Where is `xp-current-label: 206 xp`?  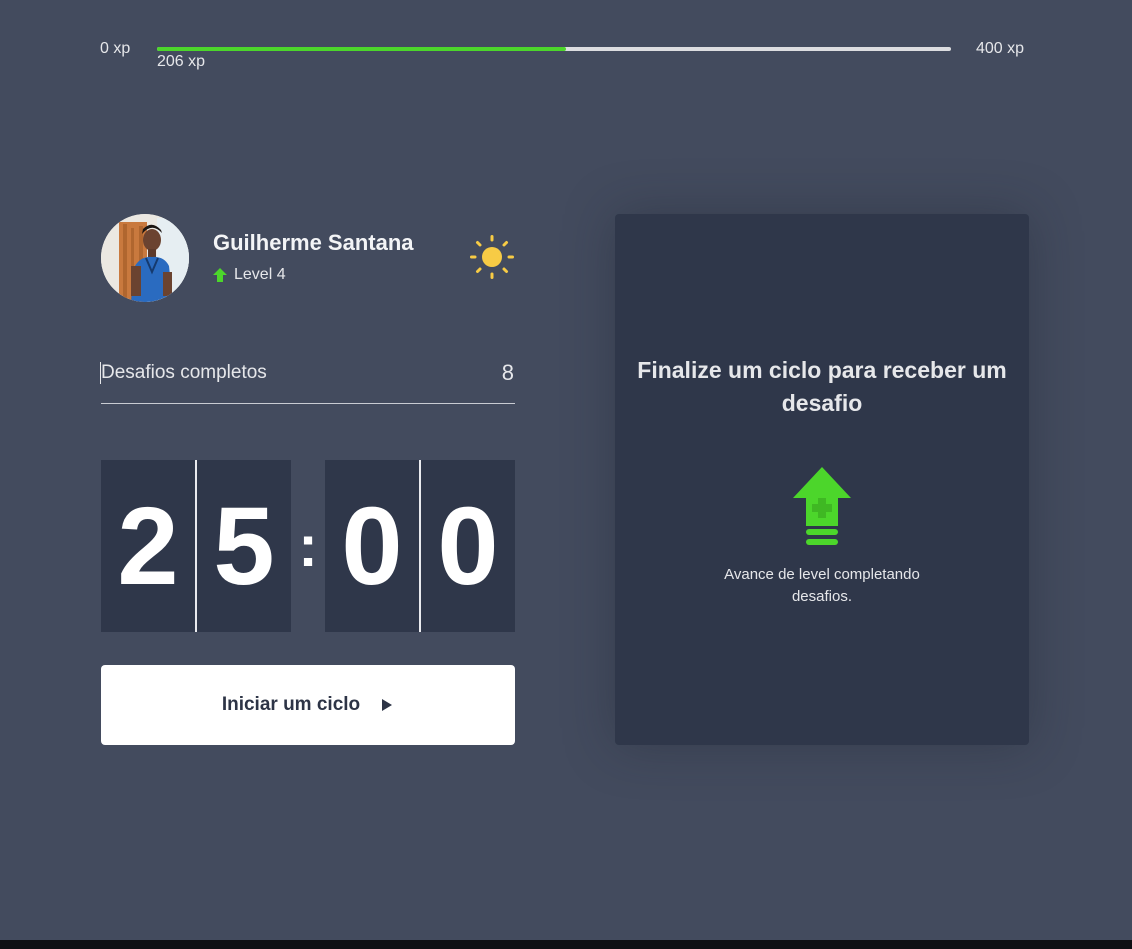 xp-current-label: 206 xp is located at coordinates (181, 61).